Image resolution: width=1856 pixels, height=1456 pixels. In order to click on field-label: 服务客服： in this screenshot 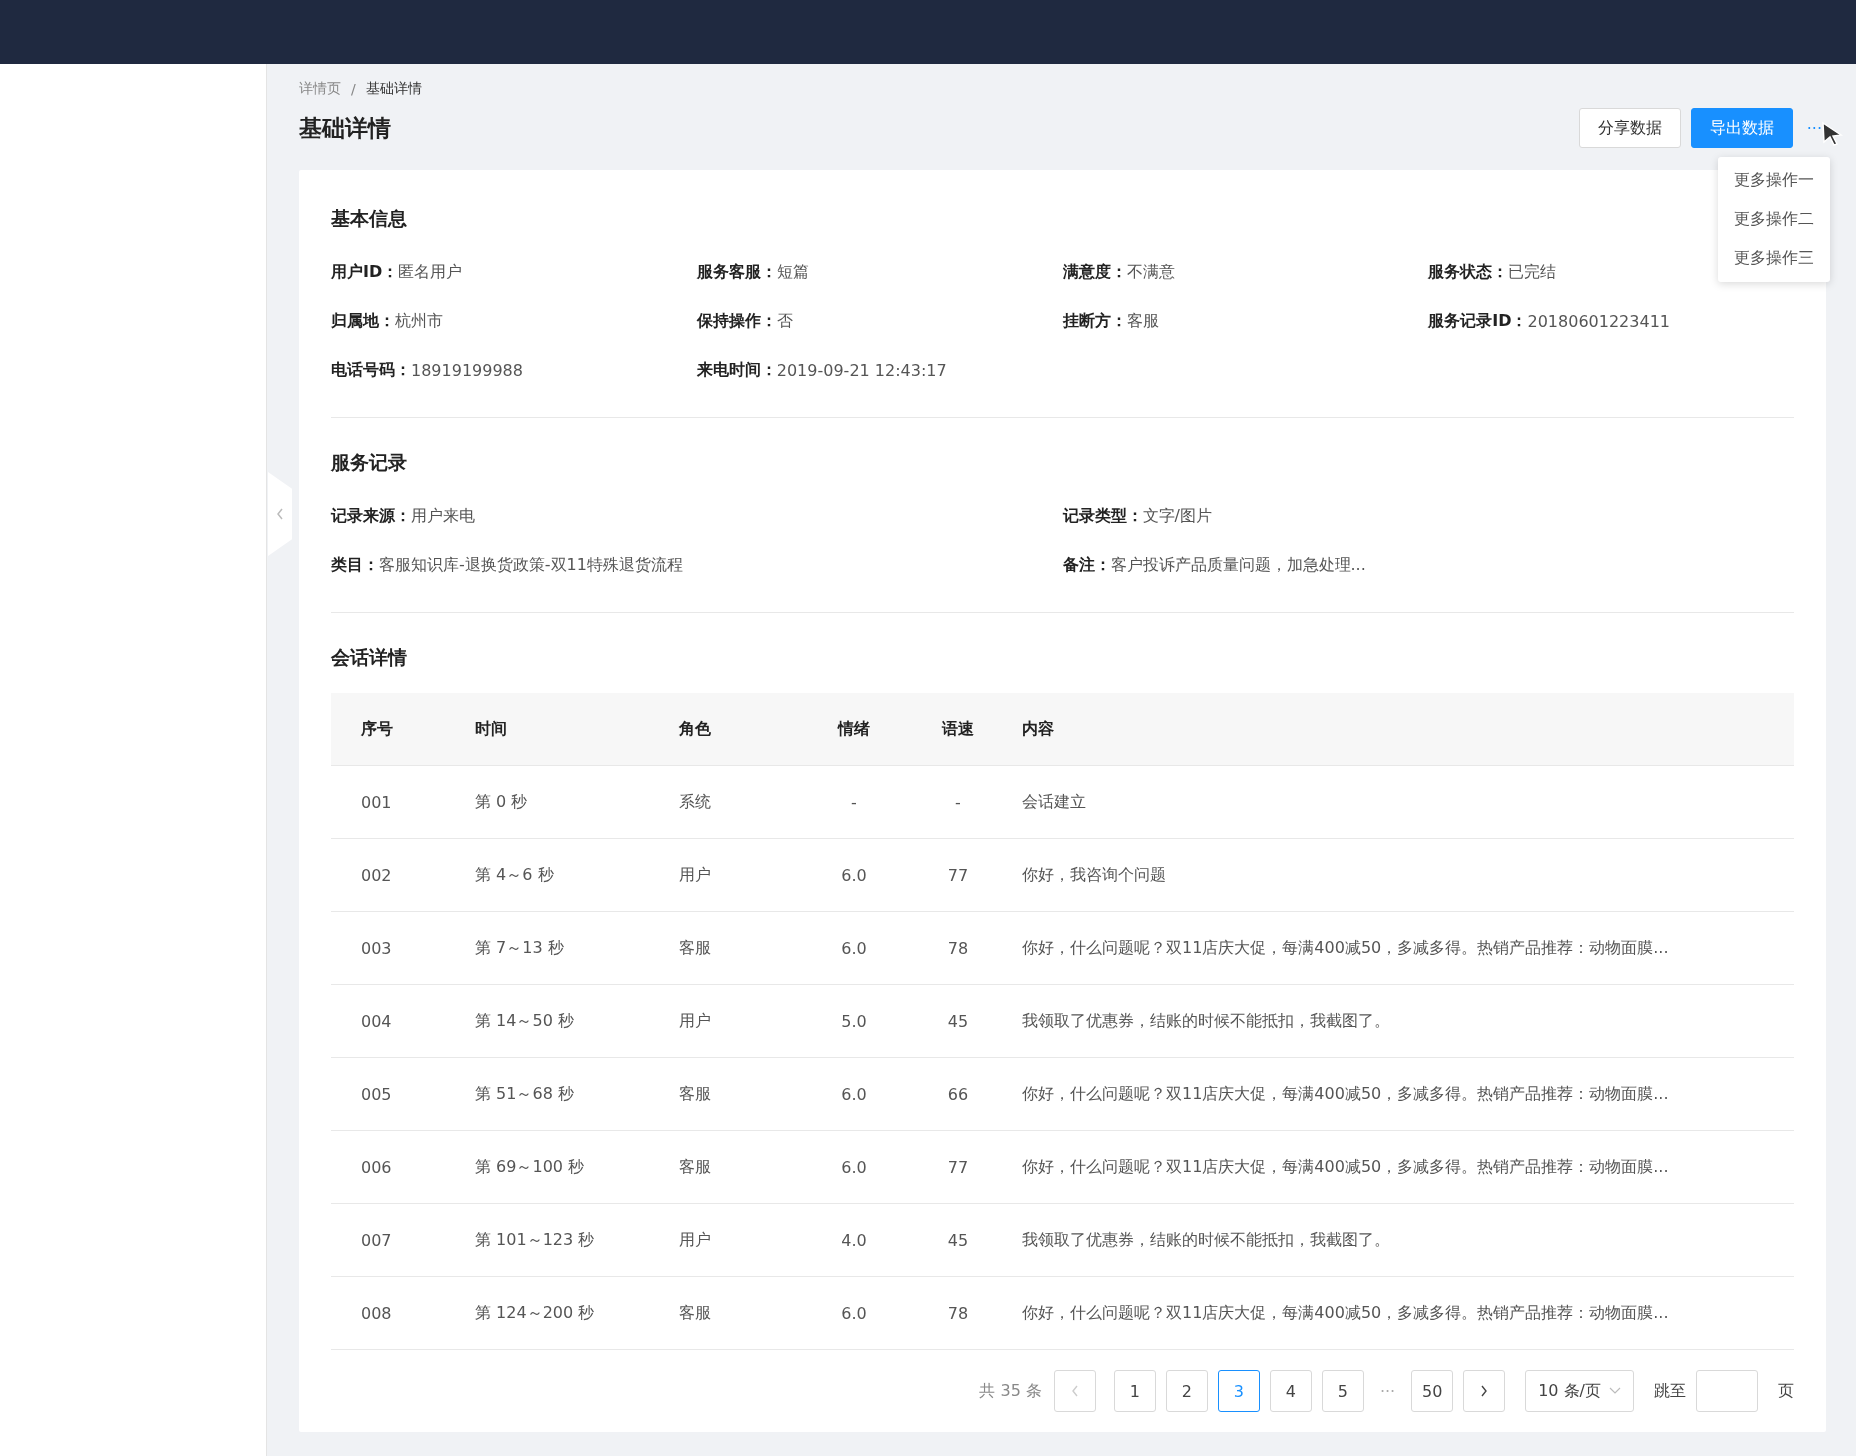, I will do `click(736, 272)`.